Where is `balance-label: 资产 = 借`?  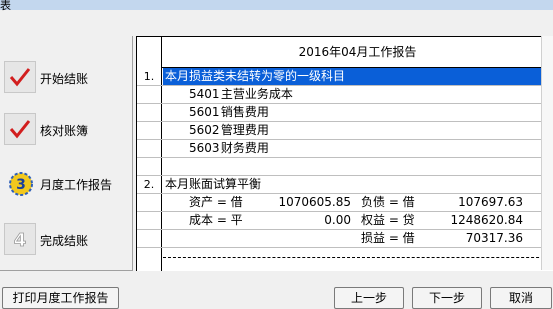
balance-label: 资产 = 借 is located at coordinates (216, 202).